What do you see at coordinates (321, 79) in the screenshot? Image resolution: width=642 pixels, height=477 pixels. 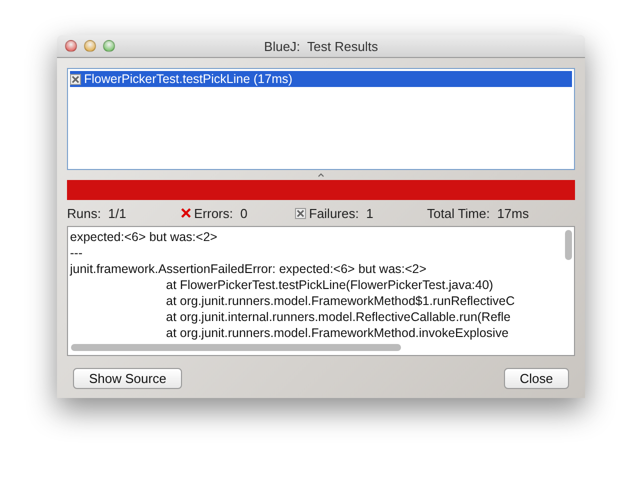 I see `test-item: FlowerPickerTest.testPickLine (17ms)` at bounding box center [321, 79].